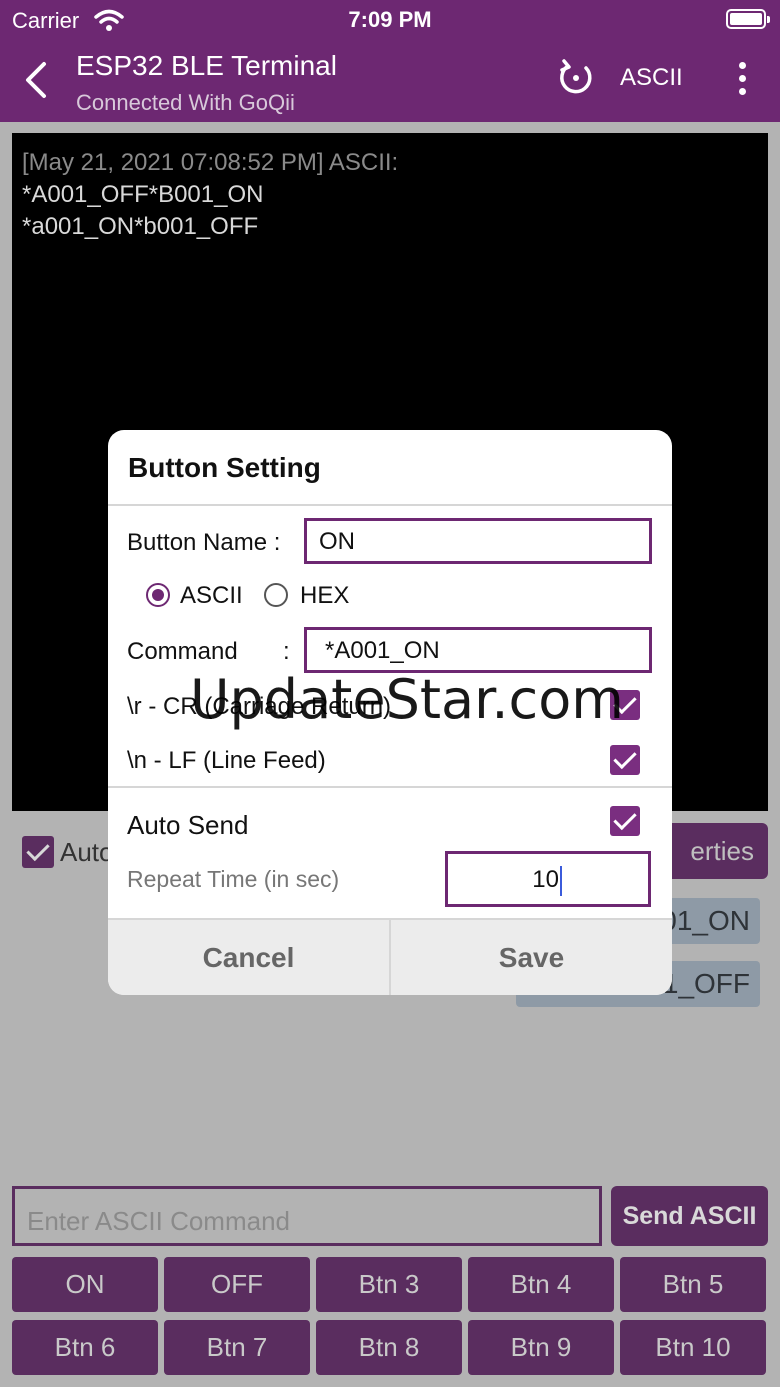  I want to click on status-bar: Carrier 7:09 PM, so click(390, 20).